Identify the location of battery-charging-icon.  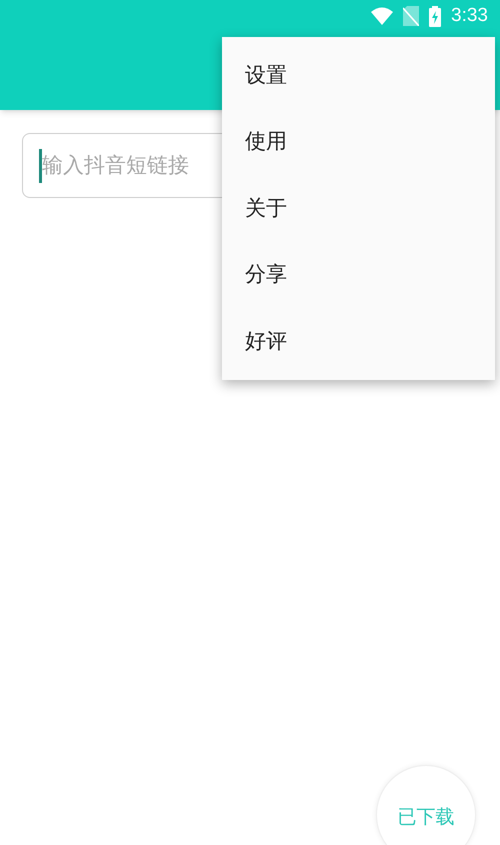
(435, 16).